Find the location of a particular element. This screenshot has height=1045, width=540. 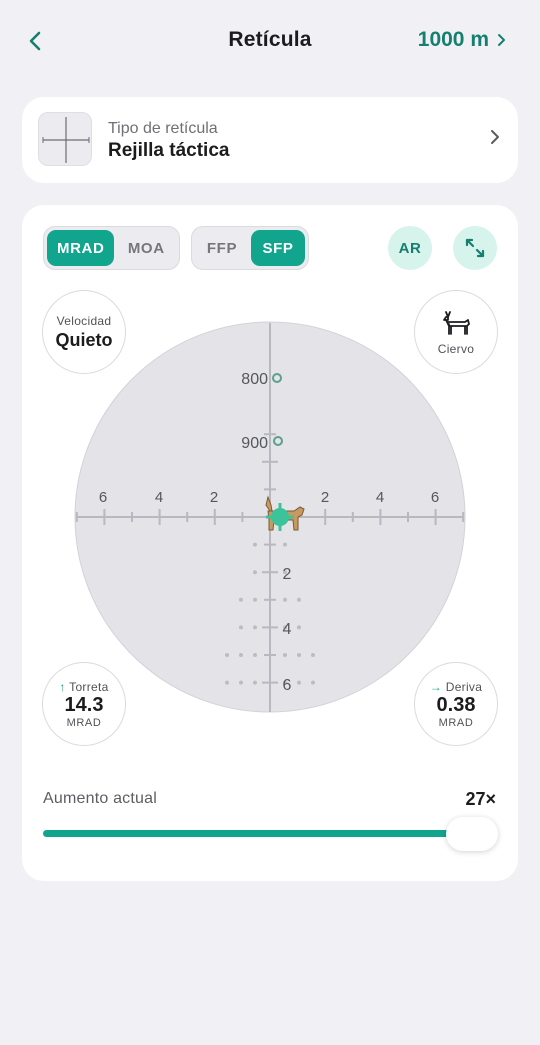

velocity-label: Velocidad is located at coordinates (84, 320).